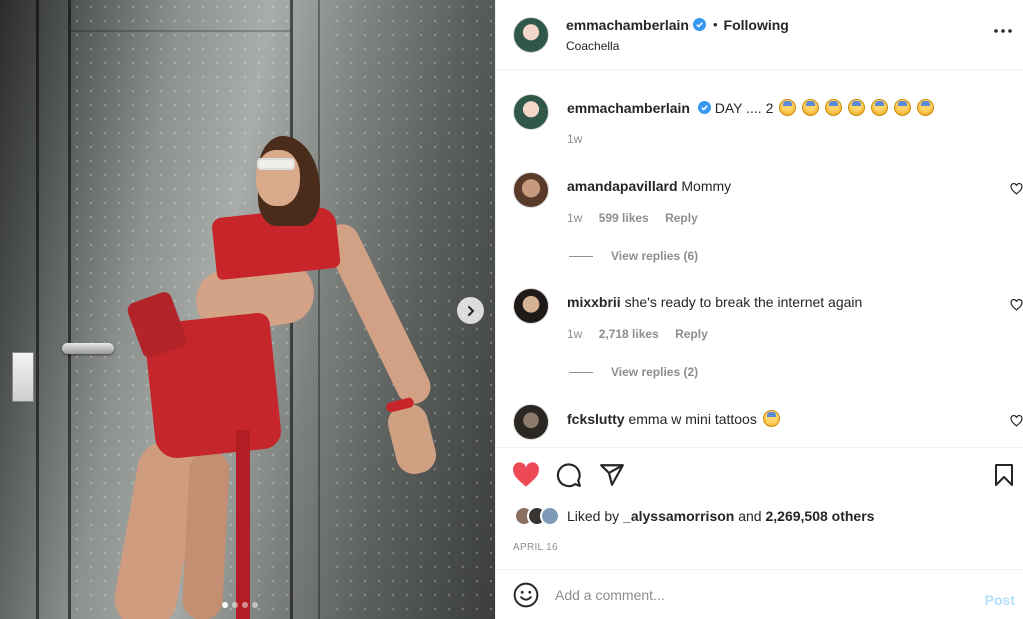  I want to click on comment-likes: 2,718 likes, so click(629, 334).